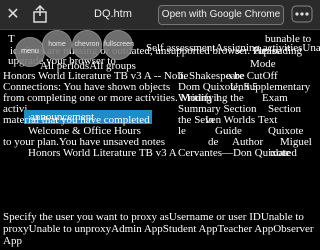  Describe the element at coordinates (118, 45) in the screenshot. I see `fullscreen-button: fullscreen` at that location.